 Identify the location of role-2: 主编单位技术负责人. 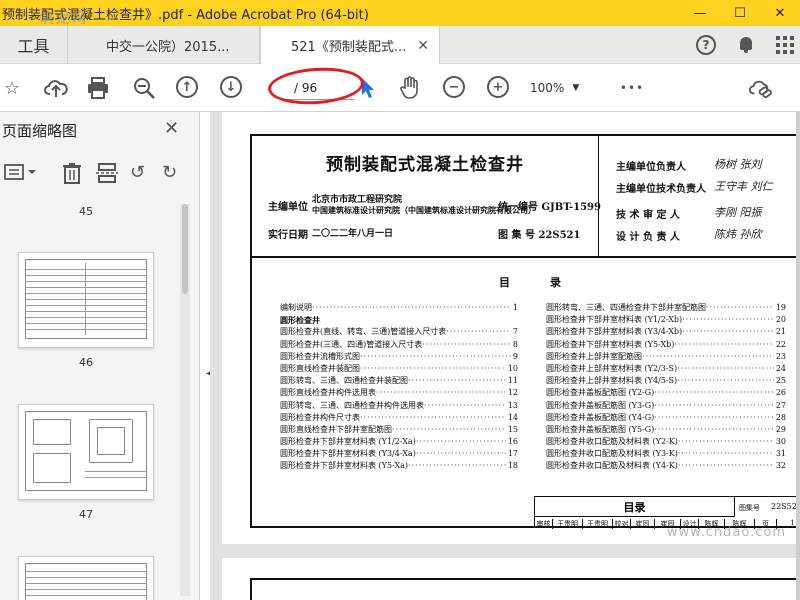
(661, 189).